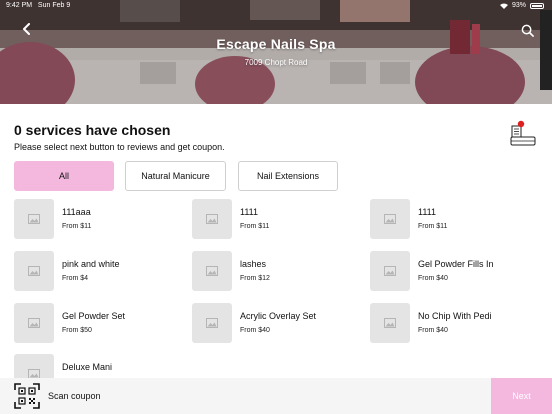 The height and width of the screenshot is (414, 552). What do you see at coordinates (91, 264) in the screenshot?
I see `service-name: pink and white` at bounding box center [91, 264].